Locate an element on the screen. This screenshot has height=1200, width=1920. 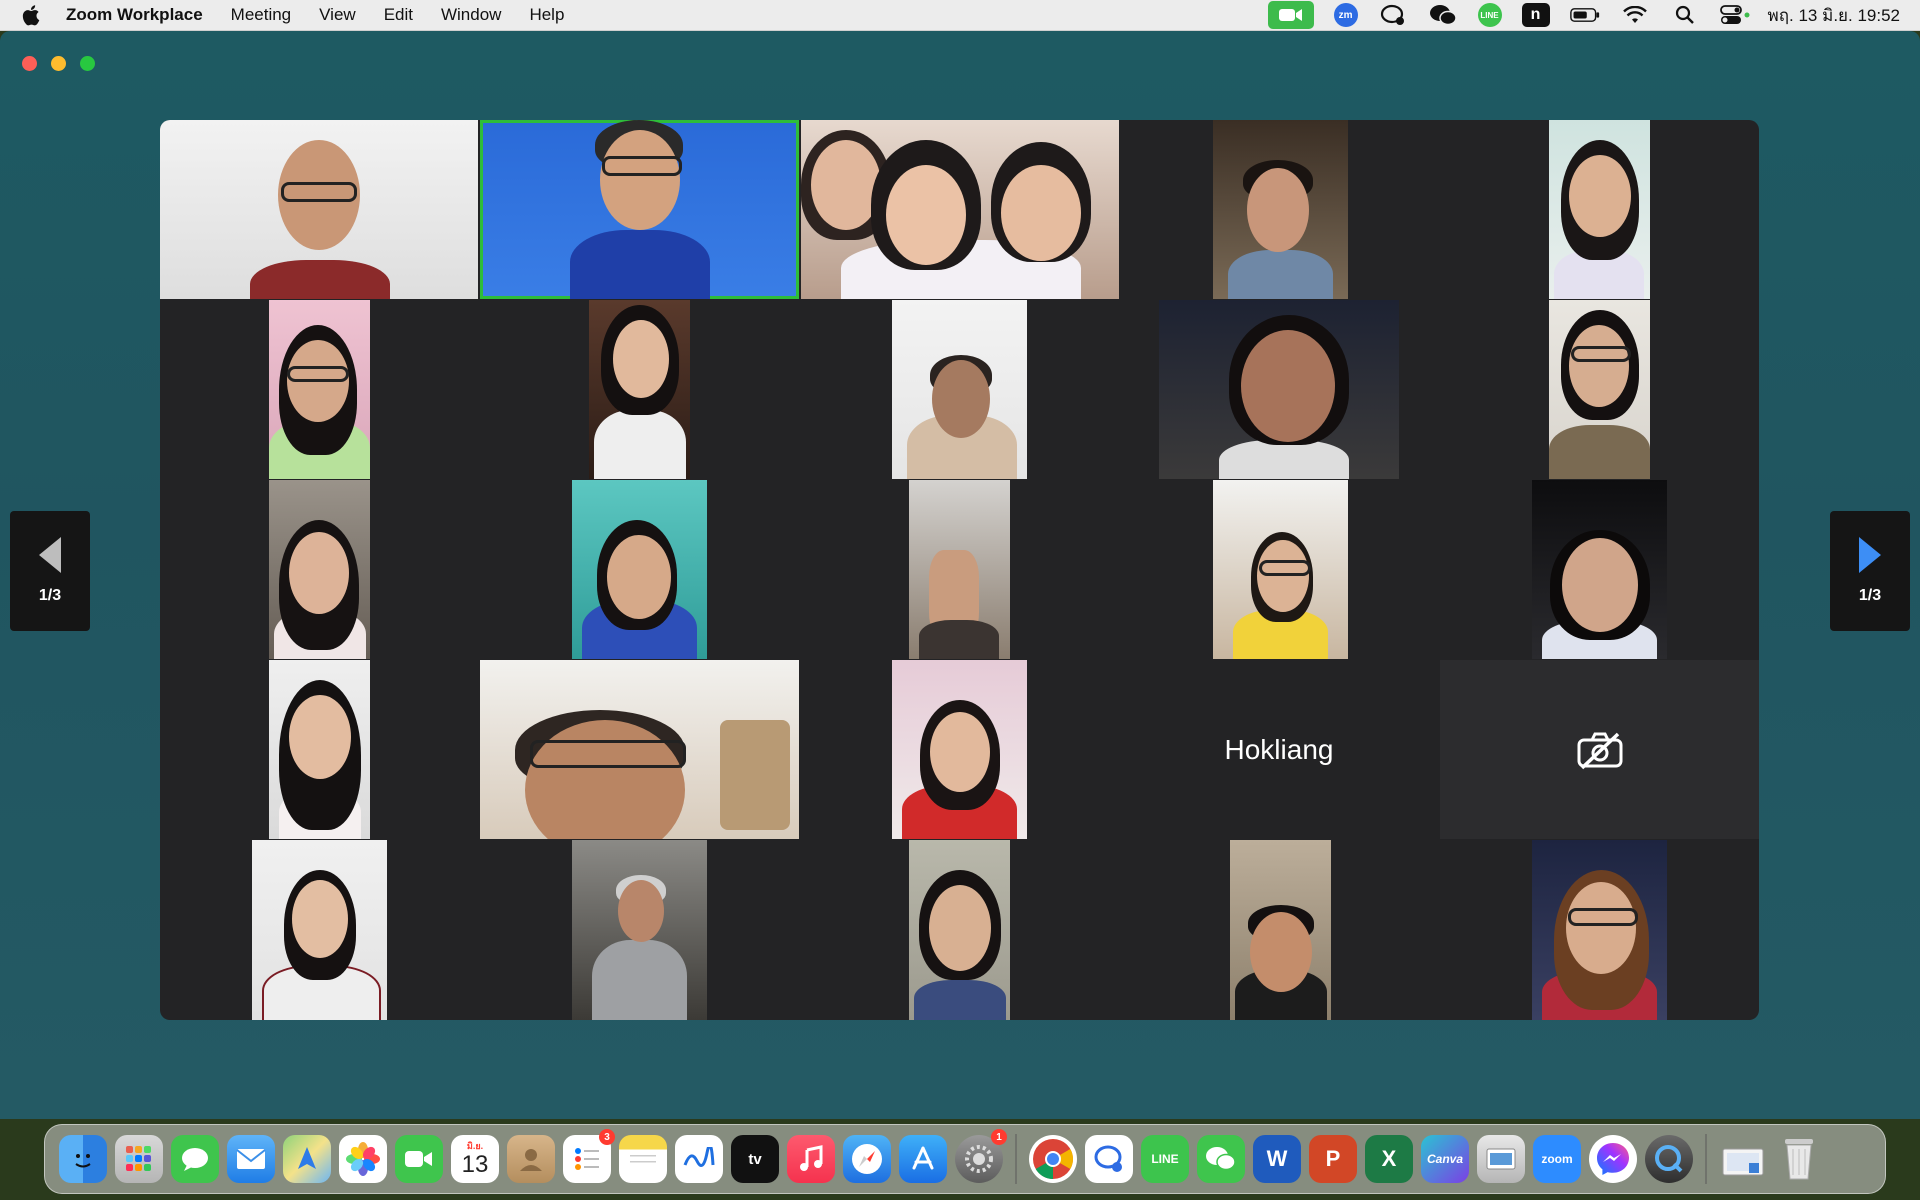
menu-meeting: Meeting is located at coordinates (261, 15).